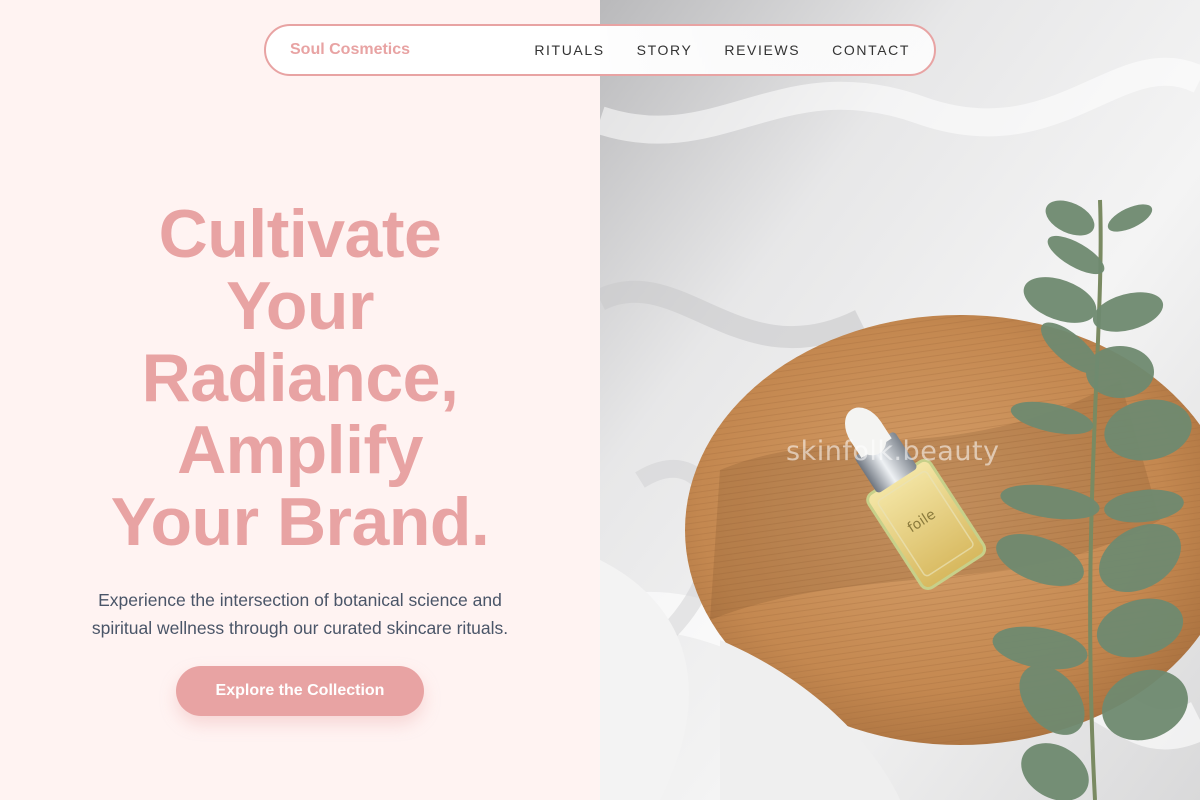  What do you see at coordinates (300, 306) in the screenshot?
I see `hero-title-line: Your` at bounding box center [300, 306].